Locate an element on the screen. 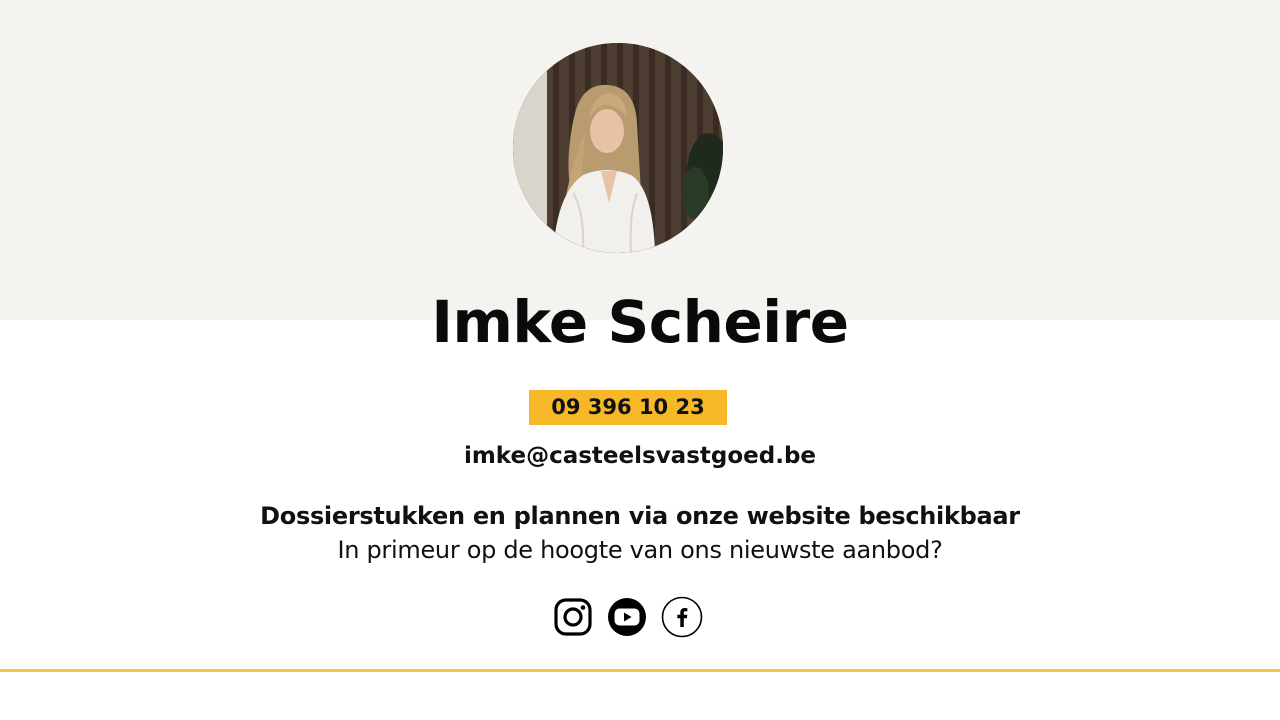  profile-name: Imke Scheire is located at coordinates (640, 322).